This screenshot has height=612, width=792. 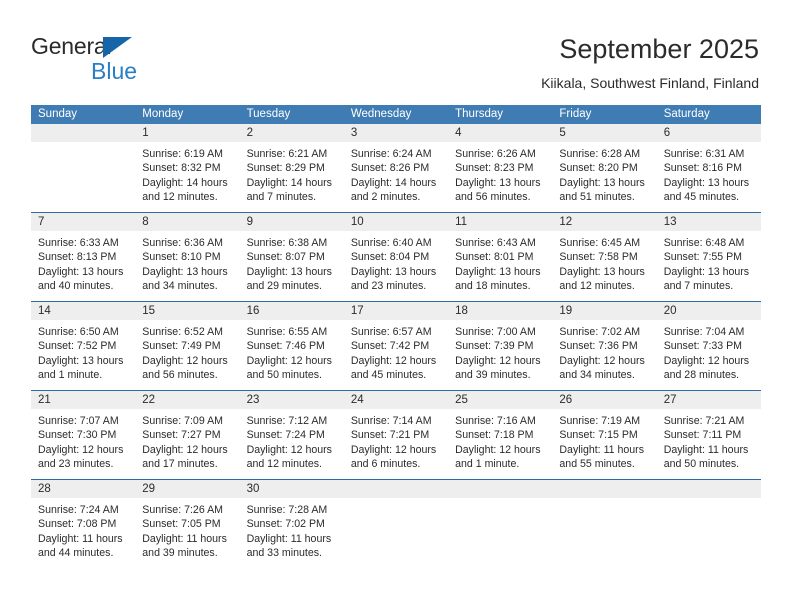 I want to click on day-number: 7, so click(x=83, y=222).